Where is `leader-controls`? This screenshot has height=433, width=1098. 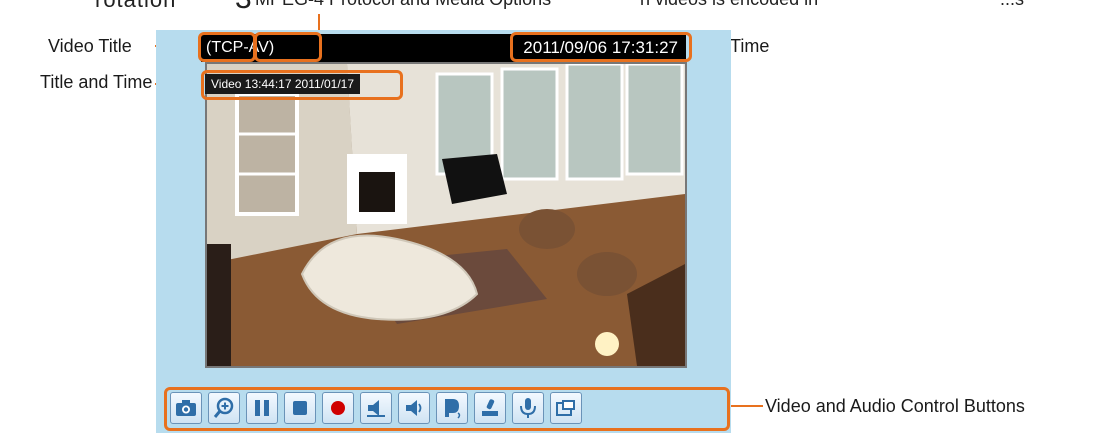 leader-controls is located at coordinates (746, 406).